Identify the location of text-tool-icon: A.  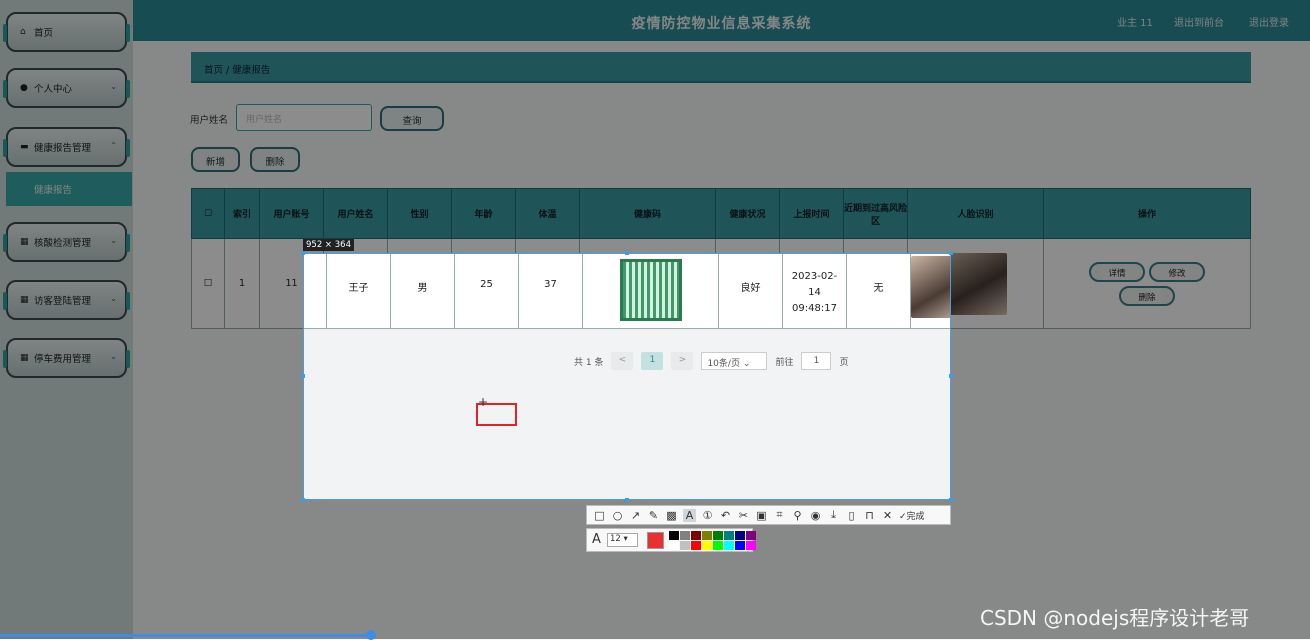
(689, 515).